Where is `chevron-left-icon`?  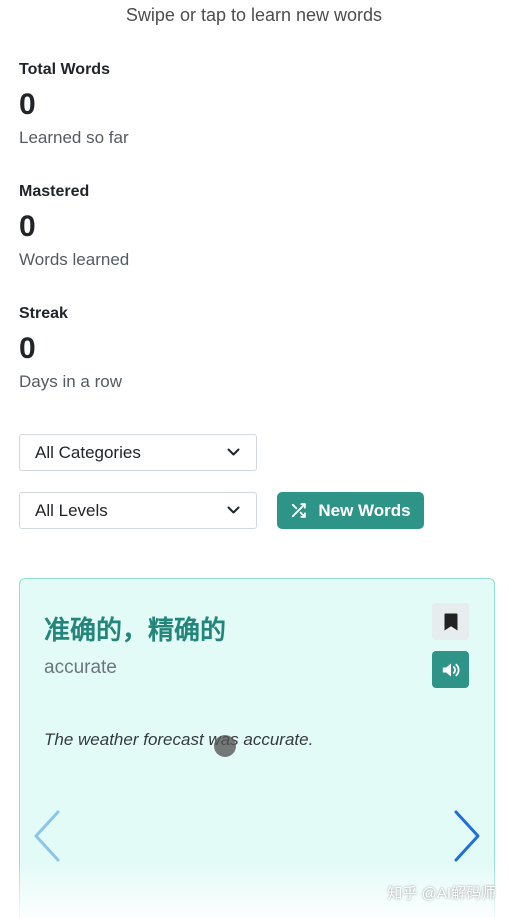
chevron-left-icon is located at coordinates (47, 836).